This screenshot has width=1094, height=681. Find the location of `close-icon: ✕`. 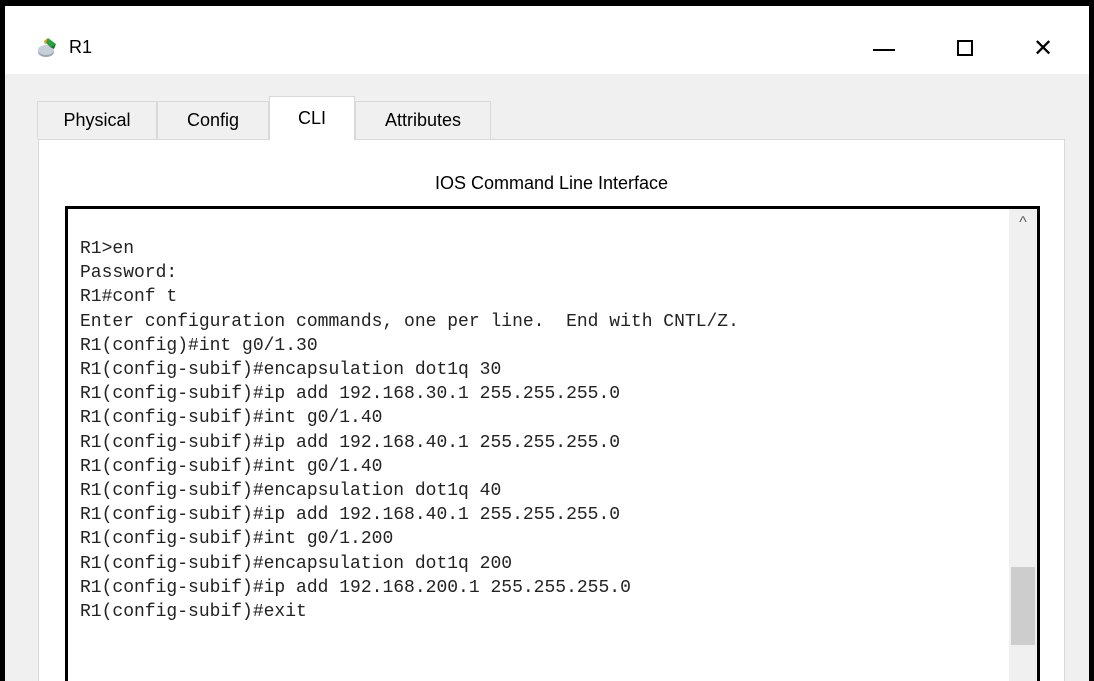

close-icon: ✕ is located at coordinates (1043, 48).